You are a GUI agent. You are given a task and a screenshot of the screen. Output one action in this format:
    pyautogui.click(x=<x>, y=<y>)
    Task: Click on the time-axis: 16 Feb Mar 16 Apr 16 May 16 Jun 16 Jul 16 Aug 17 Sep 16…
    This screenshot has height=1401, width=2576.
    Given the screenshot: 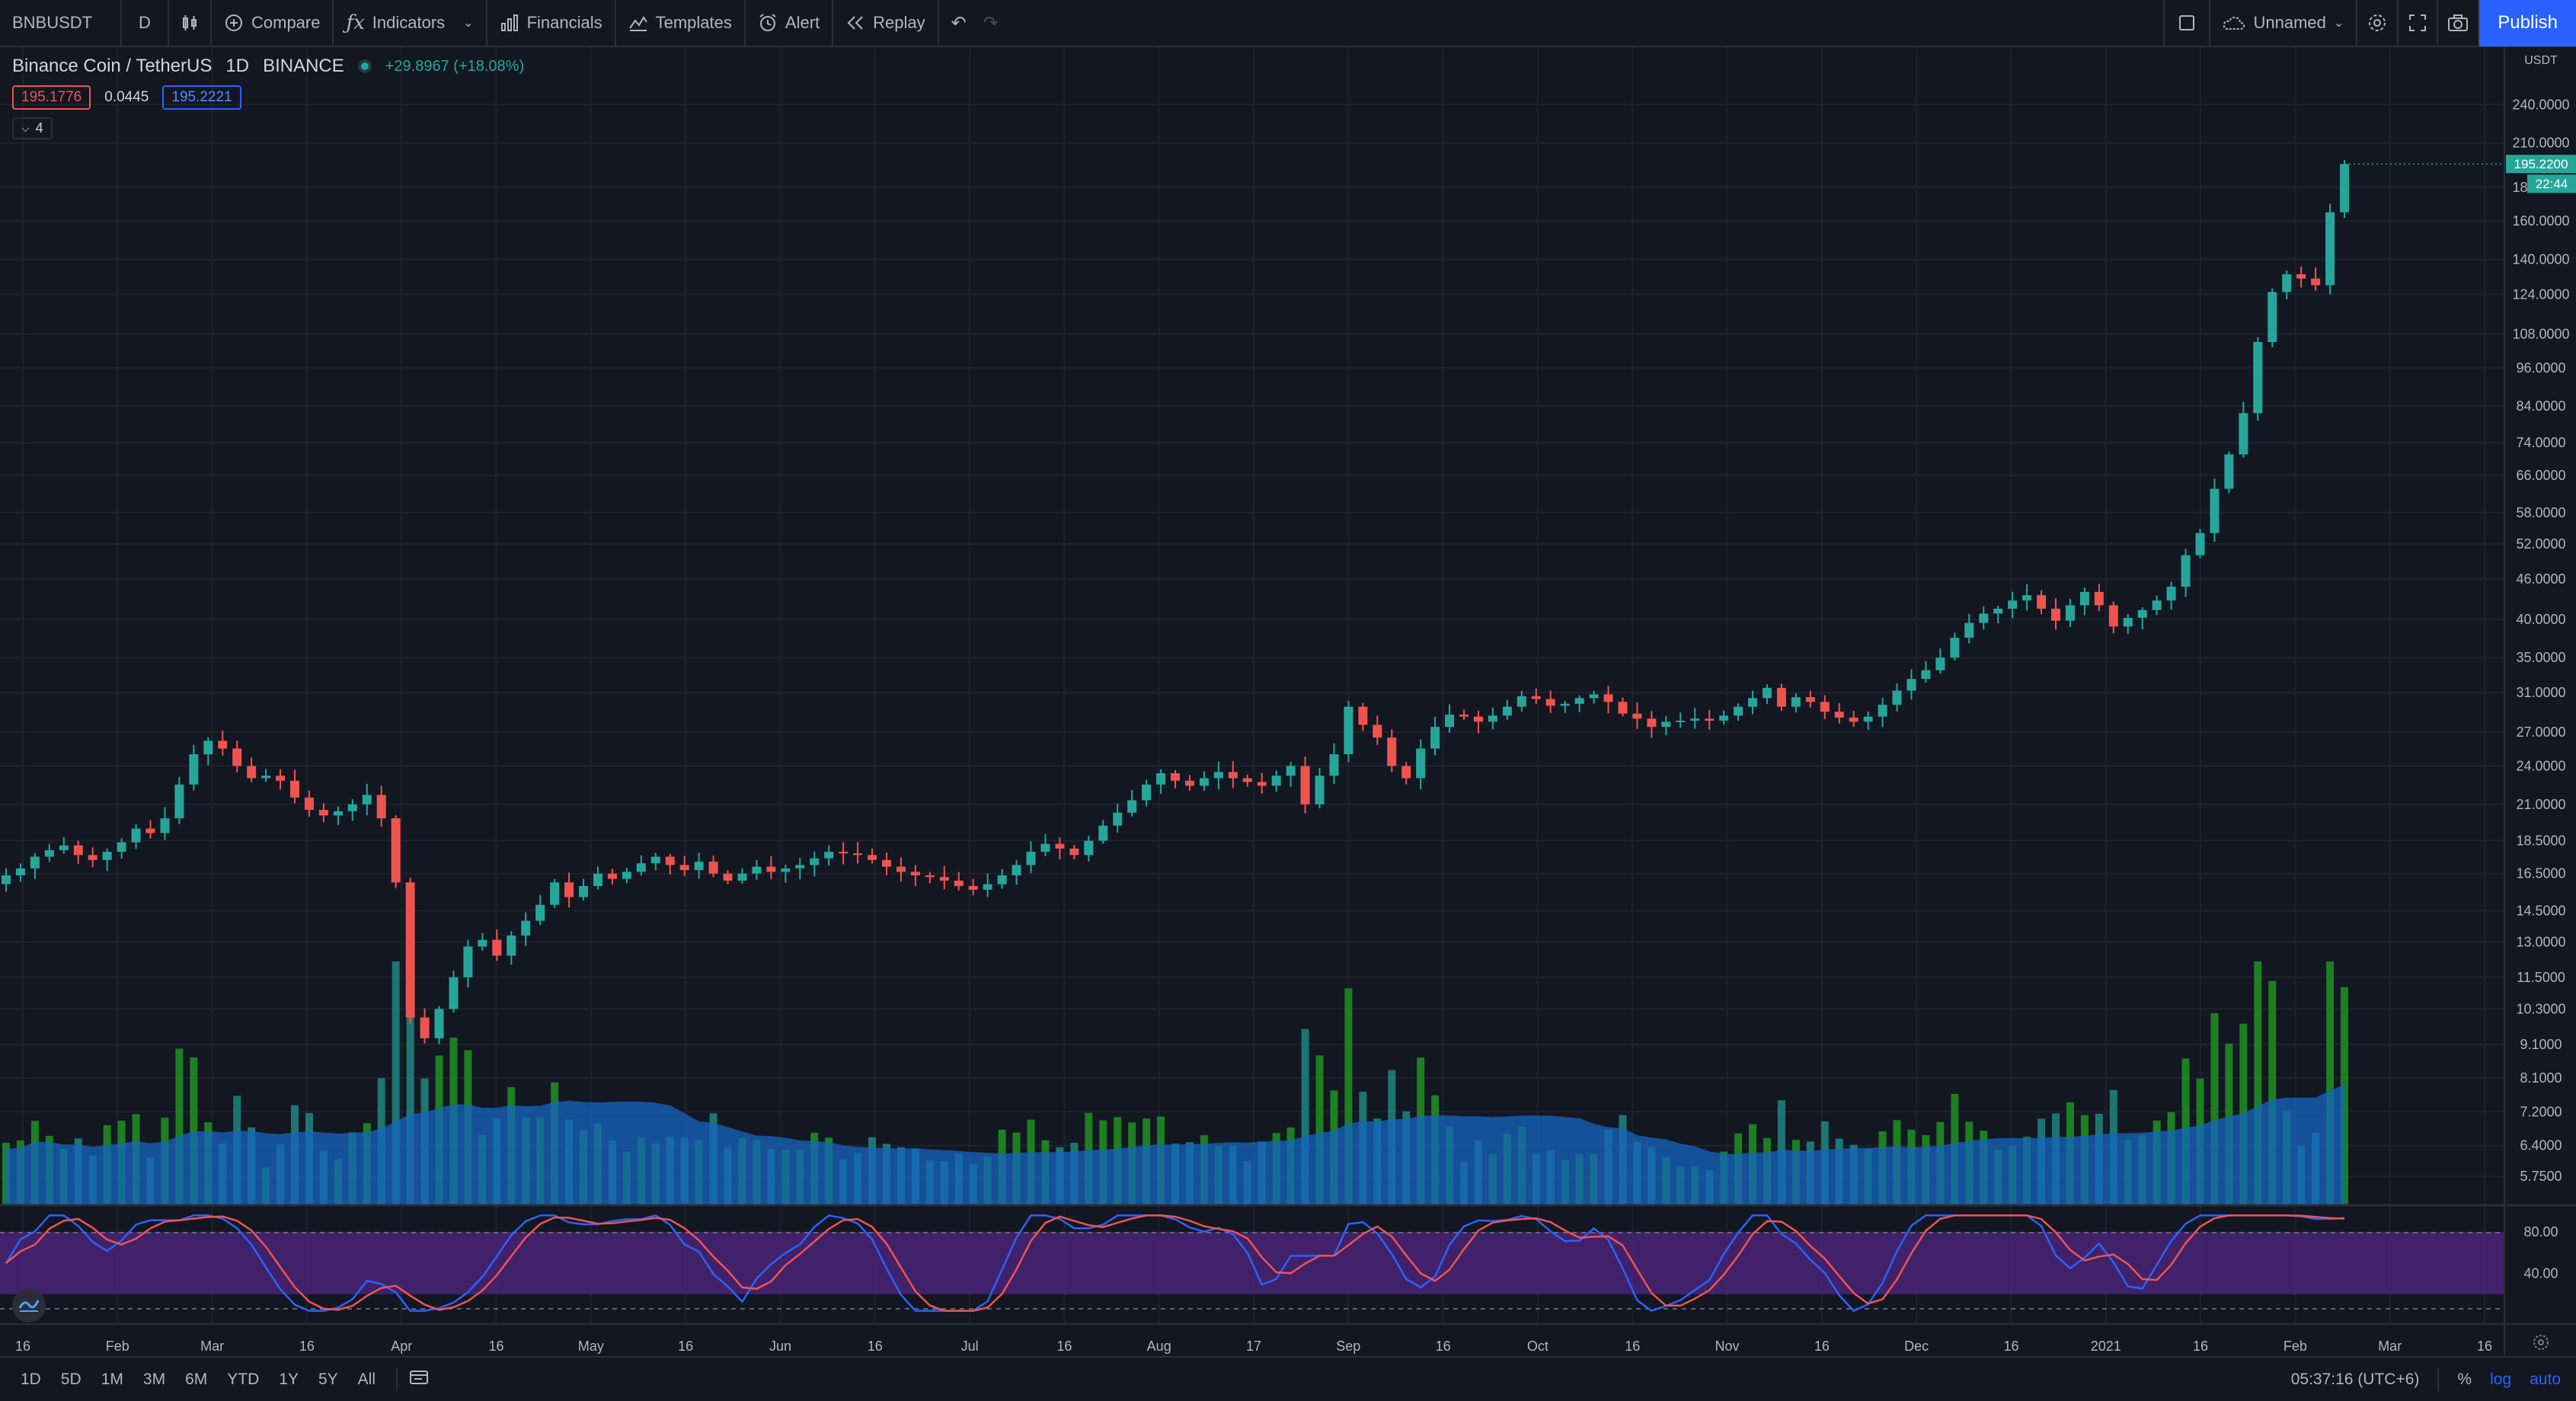 What is the action you would take?
    pyautogui.click(x=1254, y=1346)
    